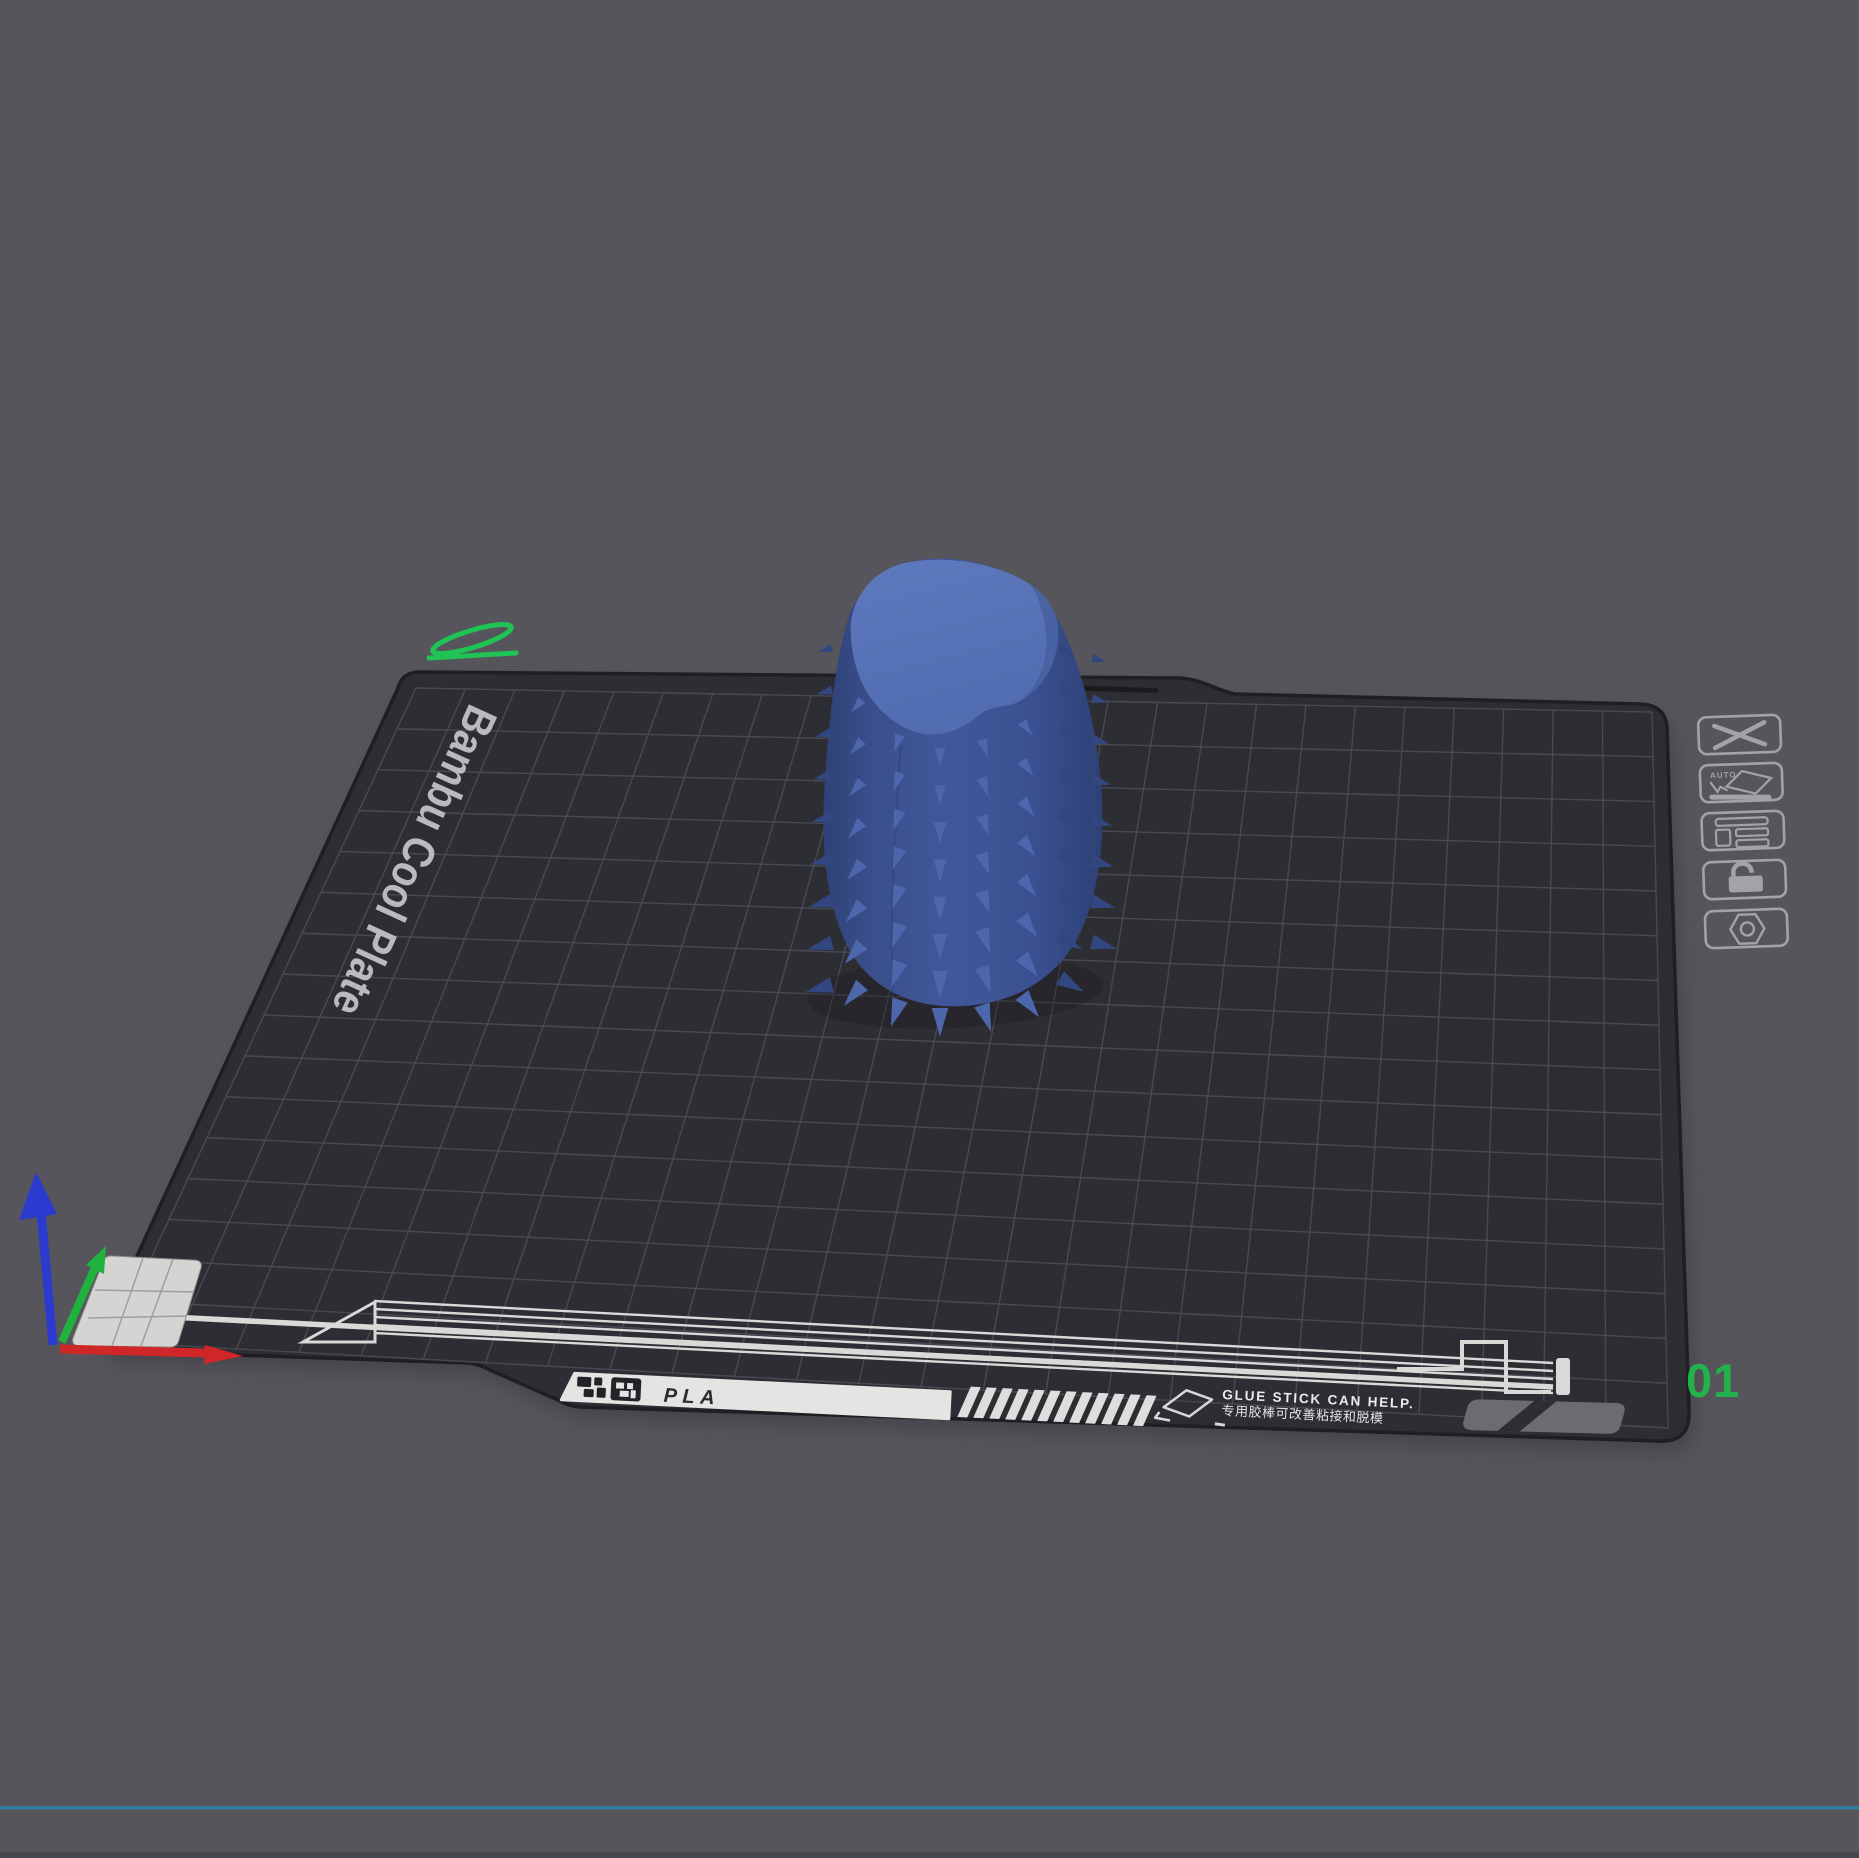 The image size is (1859, 1858). What do you see at coordinates (1723, 775) in the screenshot?
I see `svg-text: AUTO` at bounding box center [1723, 775].